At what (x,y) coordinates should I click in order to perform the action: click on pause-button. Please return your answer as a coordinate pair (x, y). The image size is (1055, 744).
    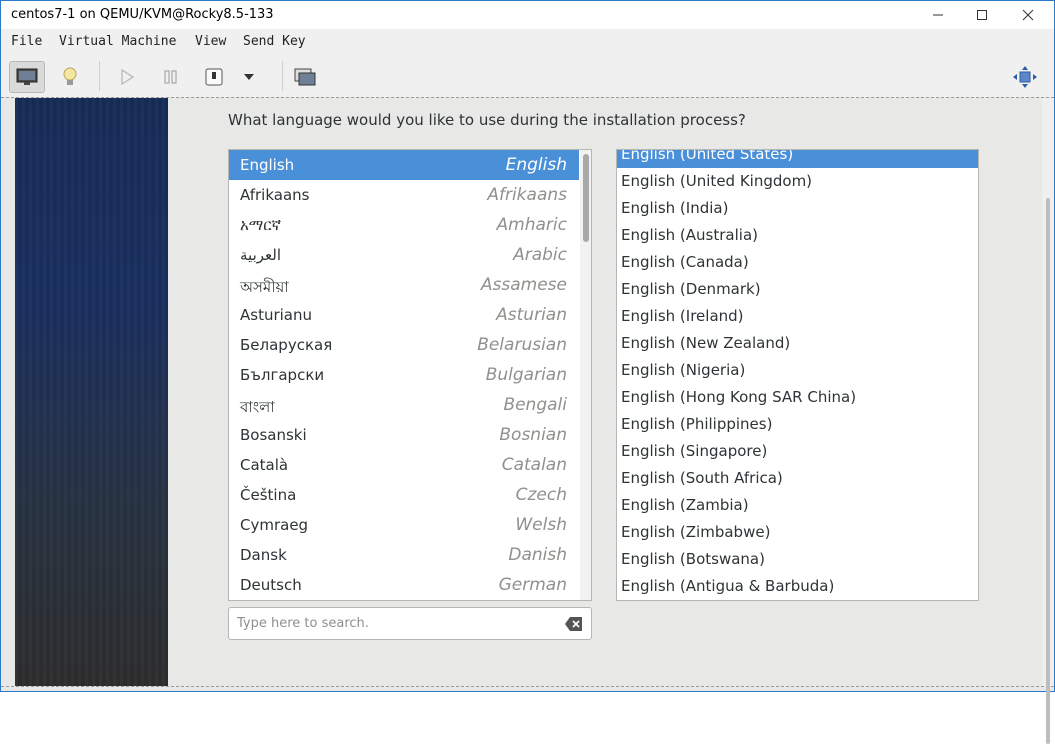
    Looking at the image, I should click on (171, 77).